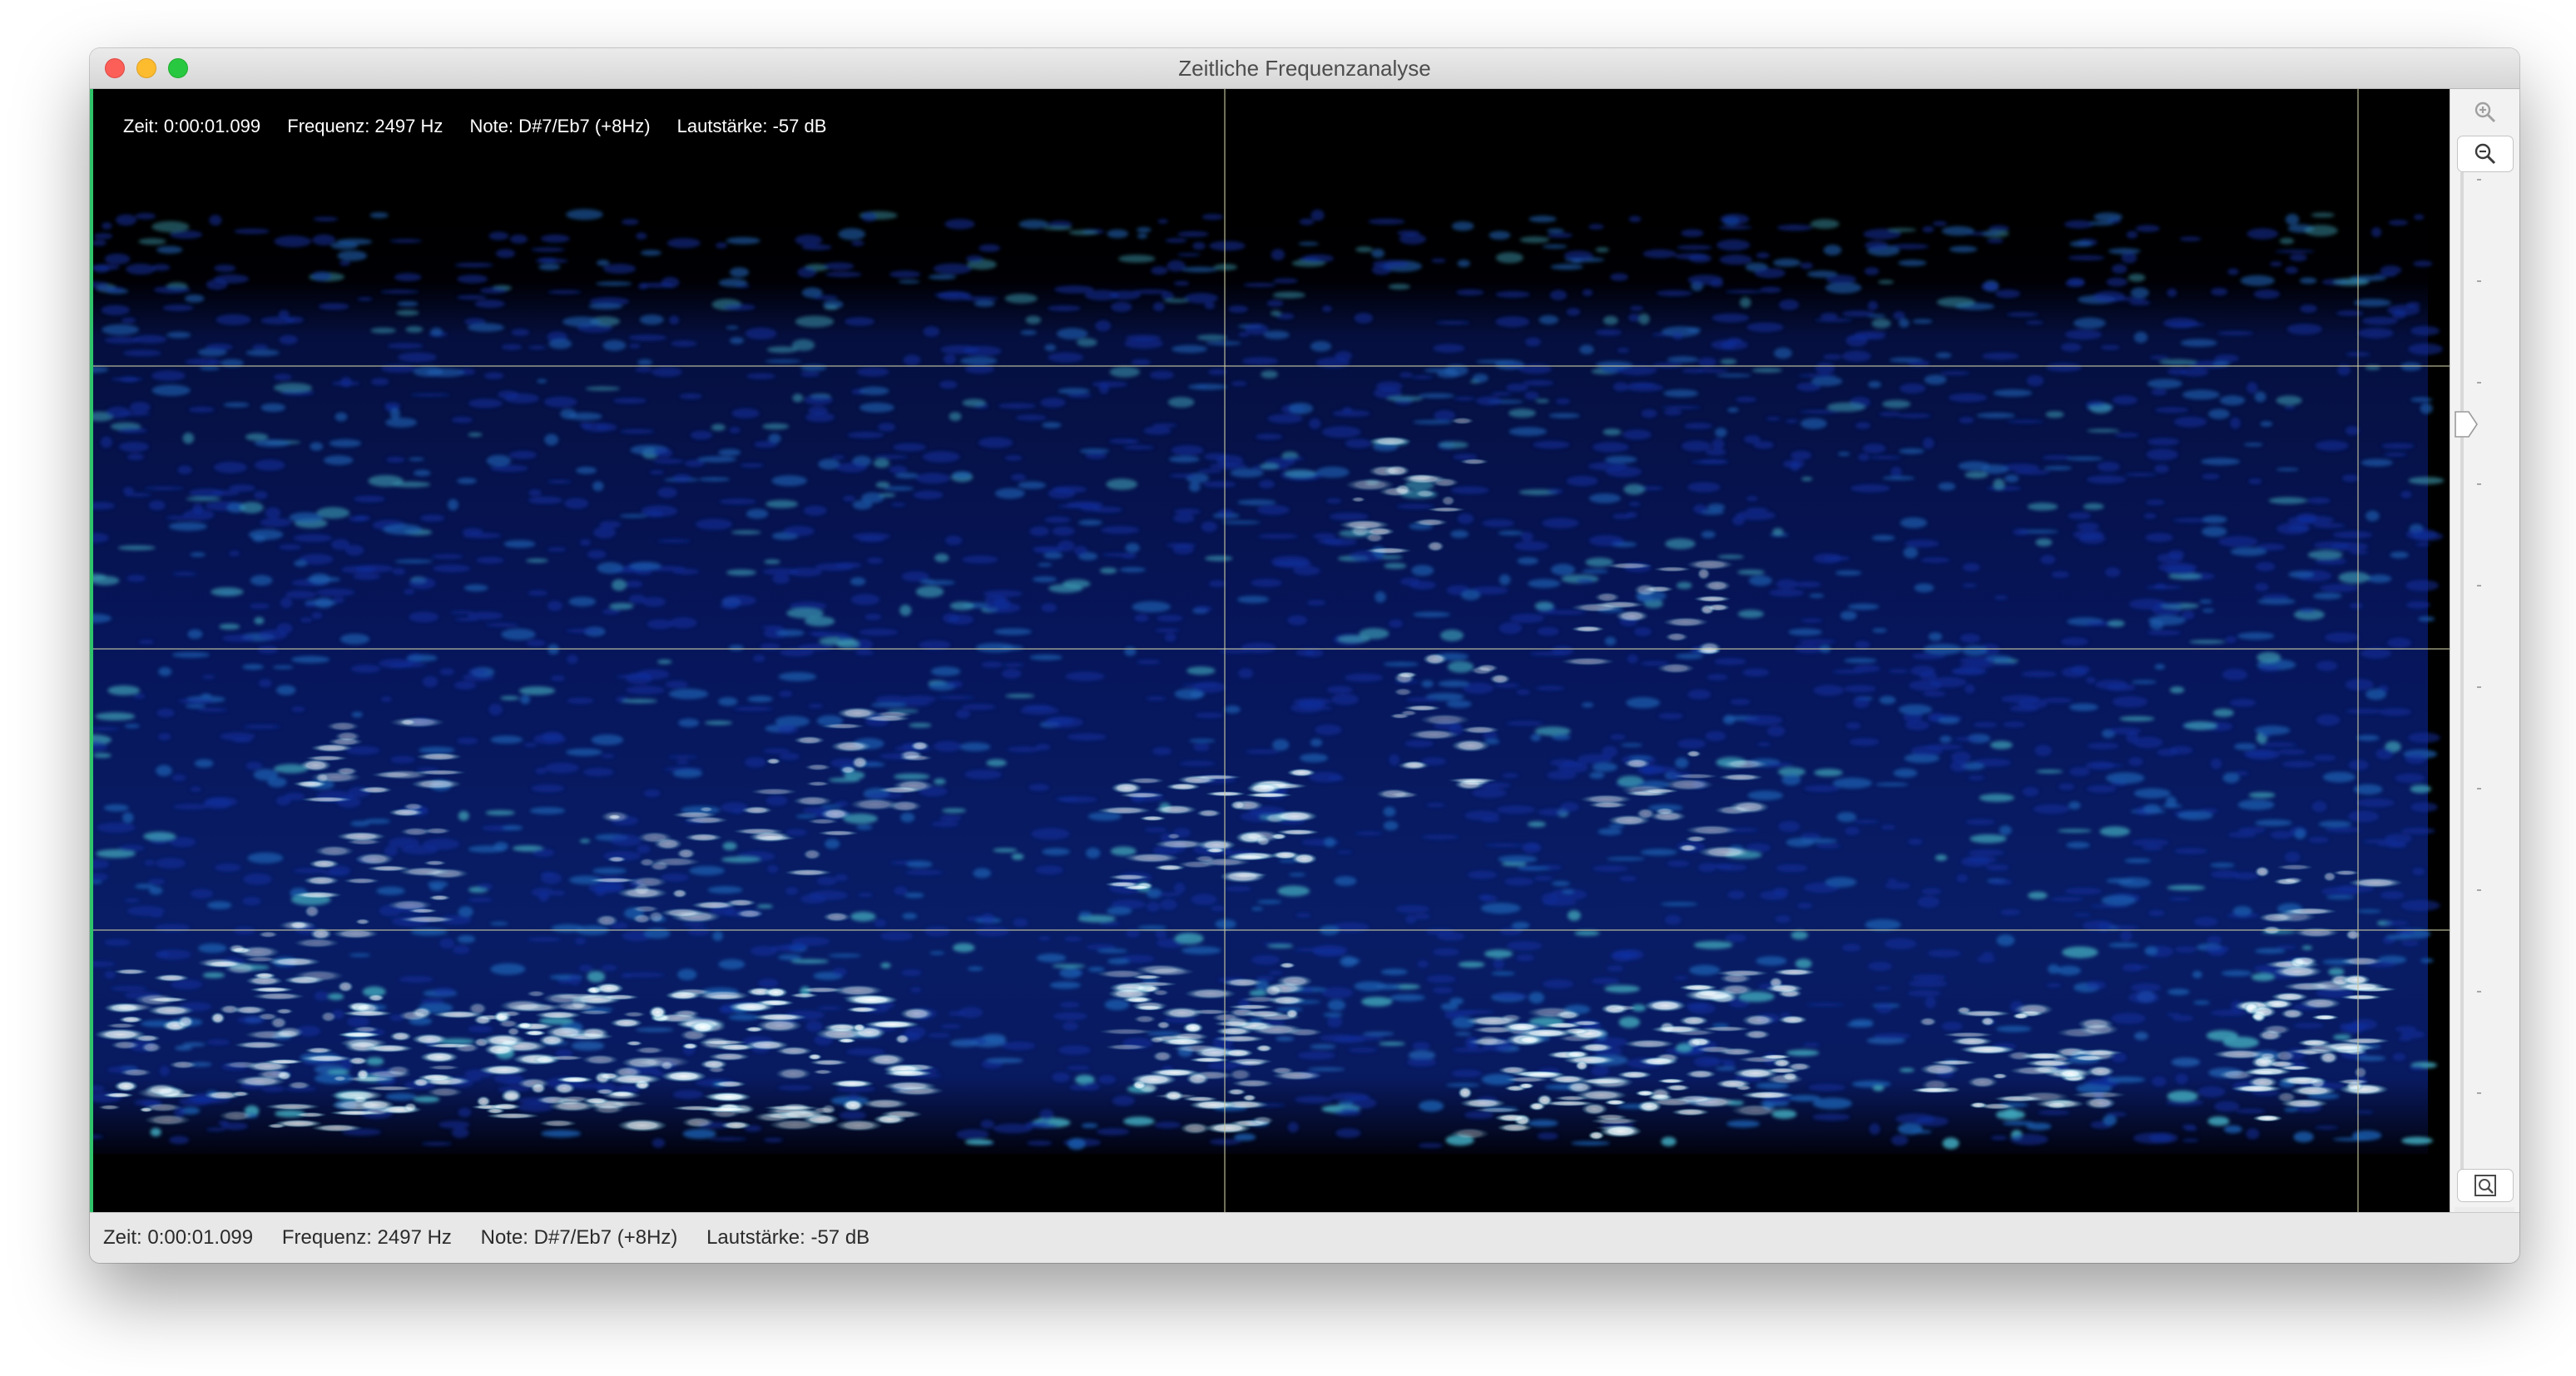  Describe the element at coordinates (2467, 424) in the screenshot. I see `zoom-slider-knob` at that location.